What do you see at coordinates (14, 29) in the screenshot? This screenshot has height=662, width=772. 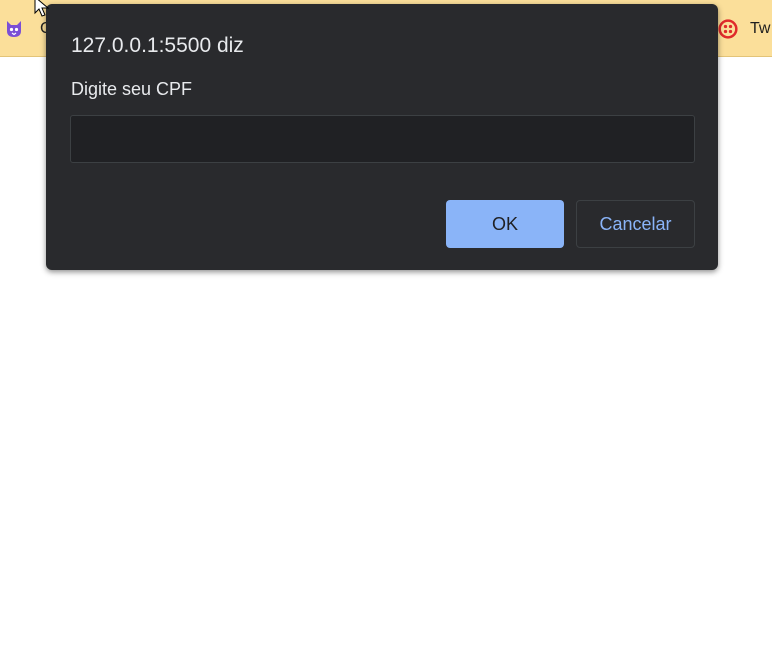 I see `purple-cat-icon` at bounding box center [14, 29].